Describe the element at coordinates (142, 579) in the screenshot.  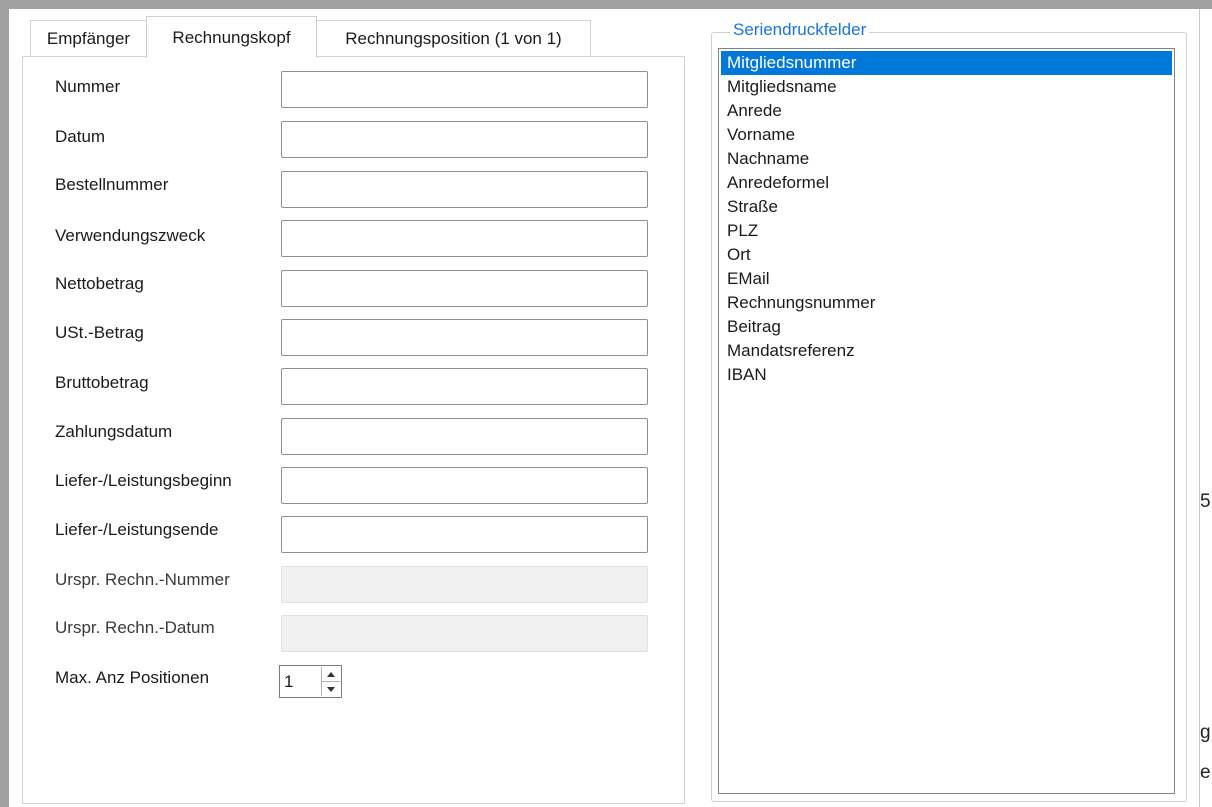
I see `label-urspr-rechn-nummer: Urspr. Rechn.-Nummer` at that location.